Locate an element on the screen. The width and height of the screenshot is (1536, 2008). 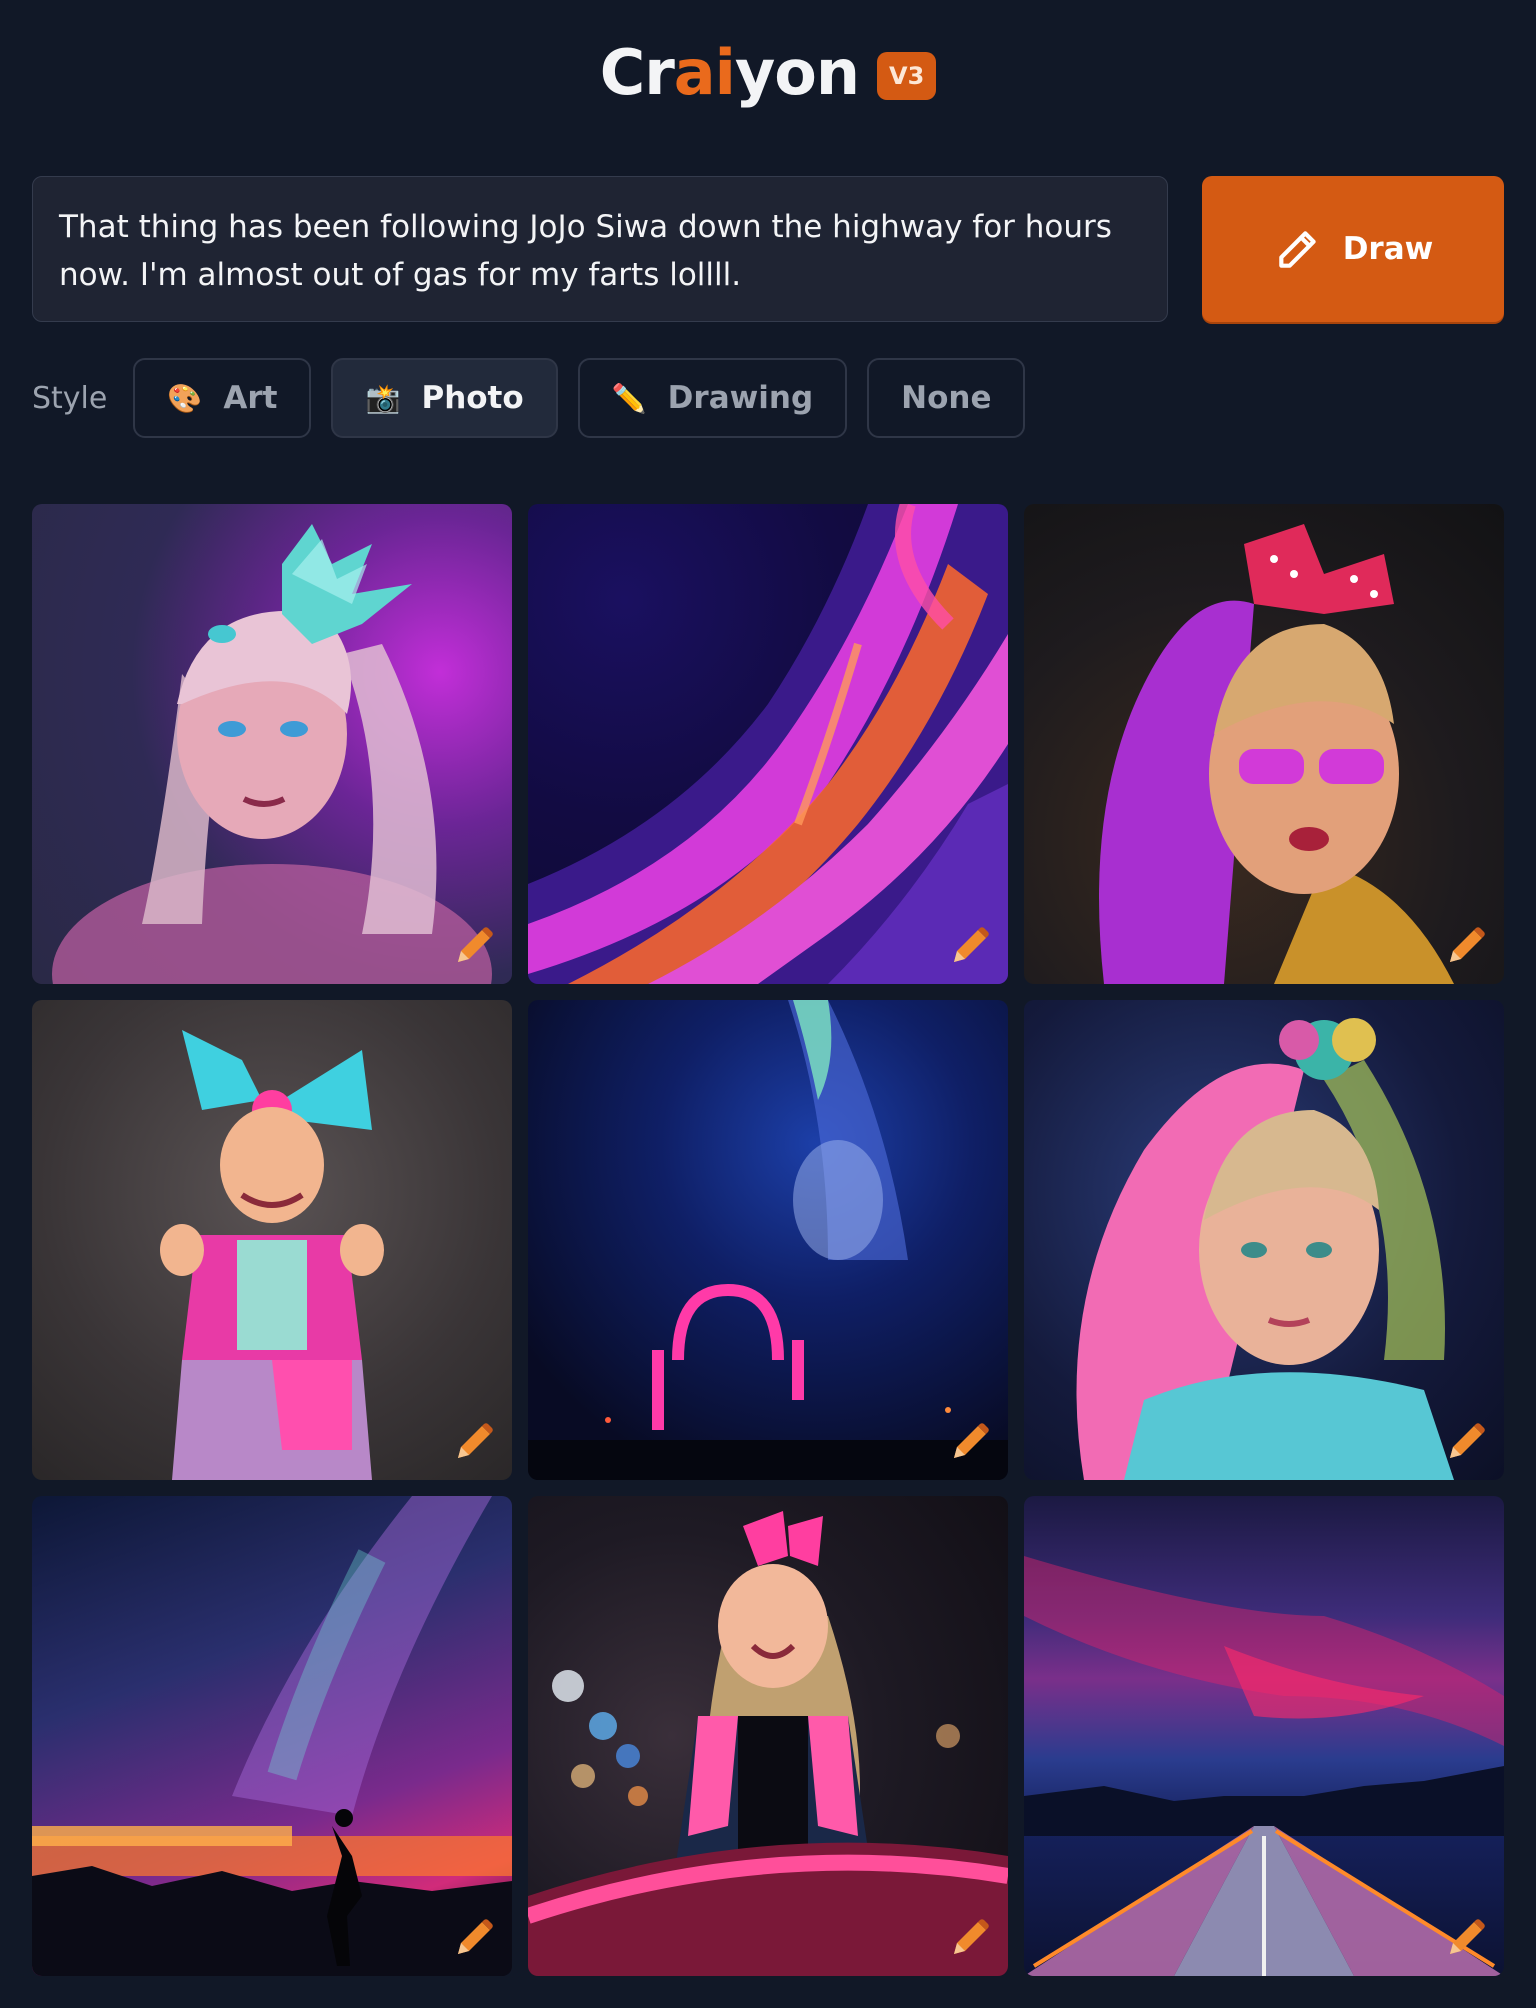
style-selector: Style 🎨 Art 📸 Photo ✏️ Drawing None is located at coordinates (529, 398).